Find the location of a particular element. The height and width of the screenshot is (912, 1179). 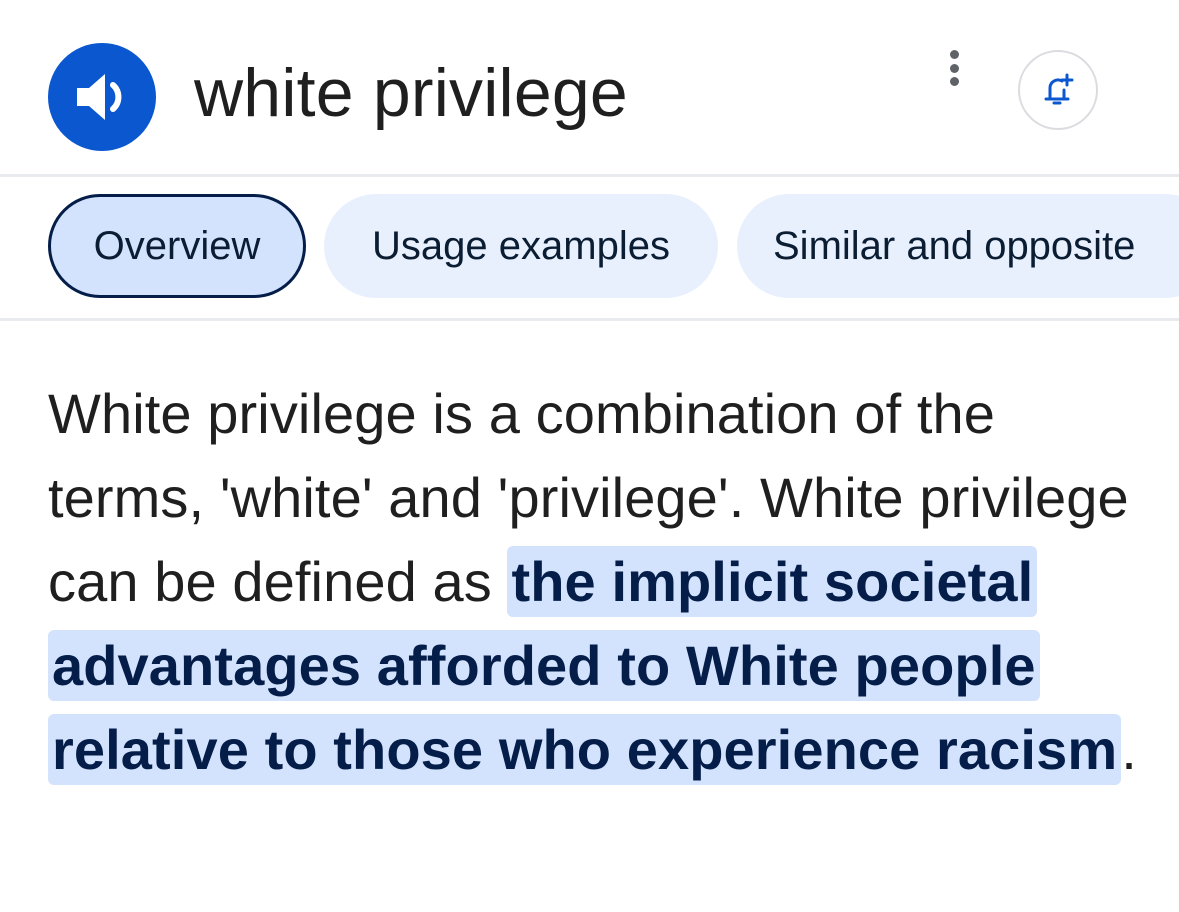

header-divider is located at coordinates (589, 175).